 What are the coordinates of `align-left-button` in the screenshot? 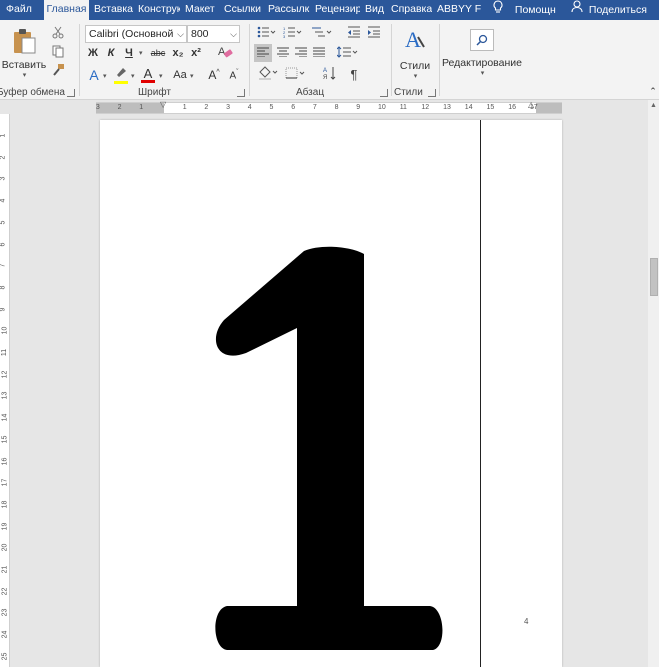 It's located at (263, 53).